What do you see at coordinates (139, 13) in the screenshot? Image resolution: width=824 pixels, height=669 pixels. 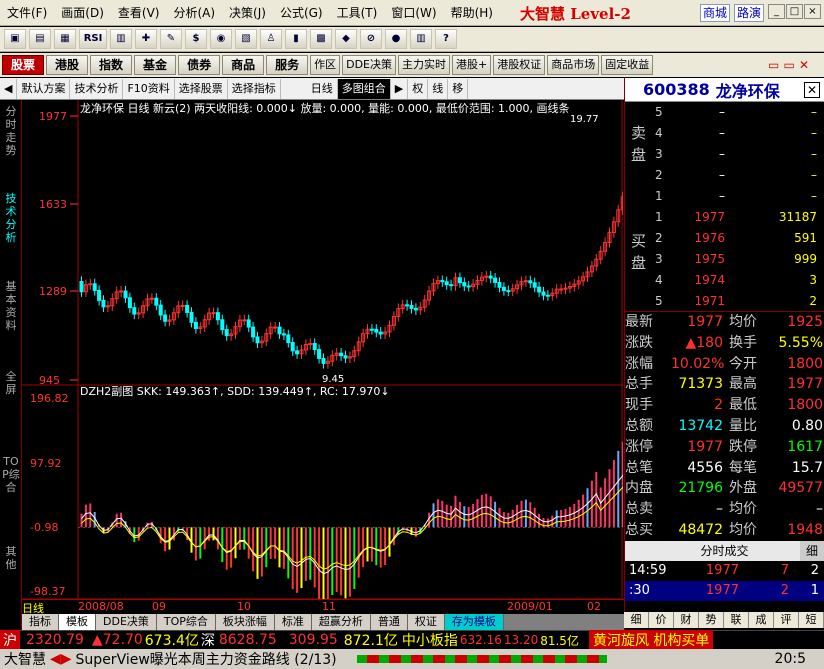 I see `menu-item-2: 查看(V)` at bounding box center [139, 13].